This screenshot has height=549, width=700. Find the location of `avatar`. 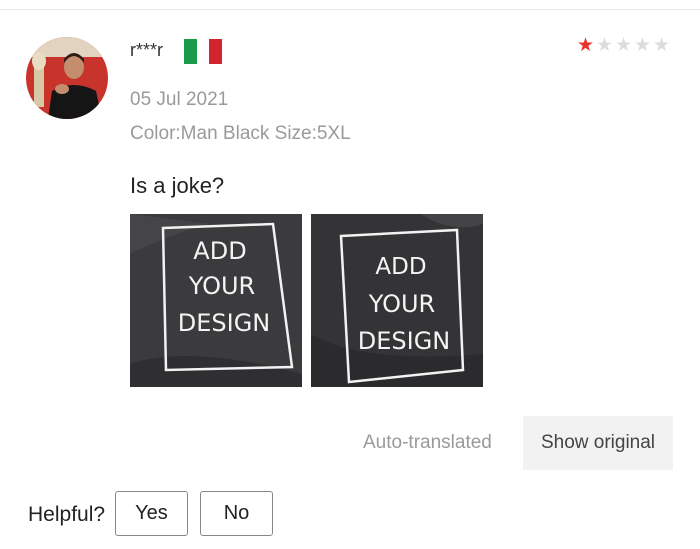

avatar is located at coordinates (67, 78).